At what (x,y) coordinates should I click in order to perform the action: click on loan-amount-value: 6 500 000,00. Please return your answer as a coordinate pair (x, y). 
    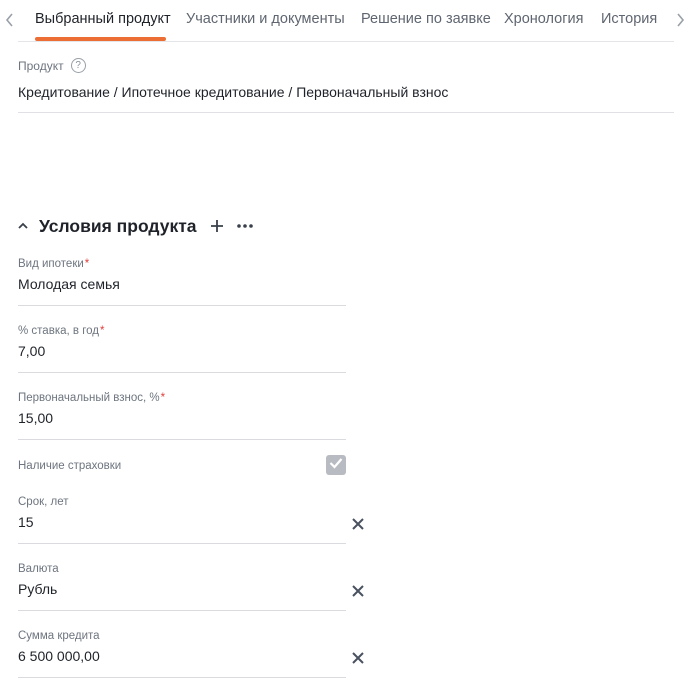
    Looking at the image, I should click on (182, 656).